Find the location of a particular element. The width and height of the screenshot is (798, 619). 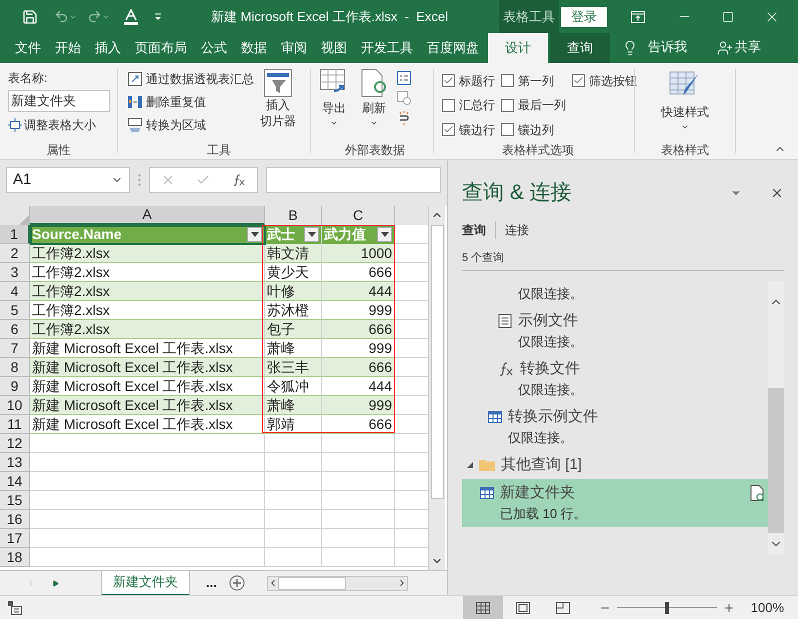

row-header: 3 is located at coordinates (15, 272).